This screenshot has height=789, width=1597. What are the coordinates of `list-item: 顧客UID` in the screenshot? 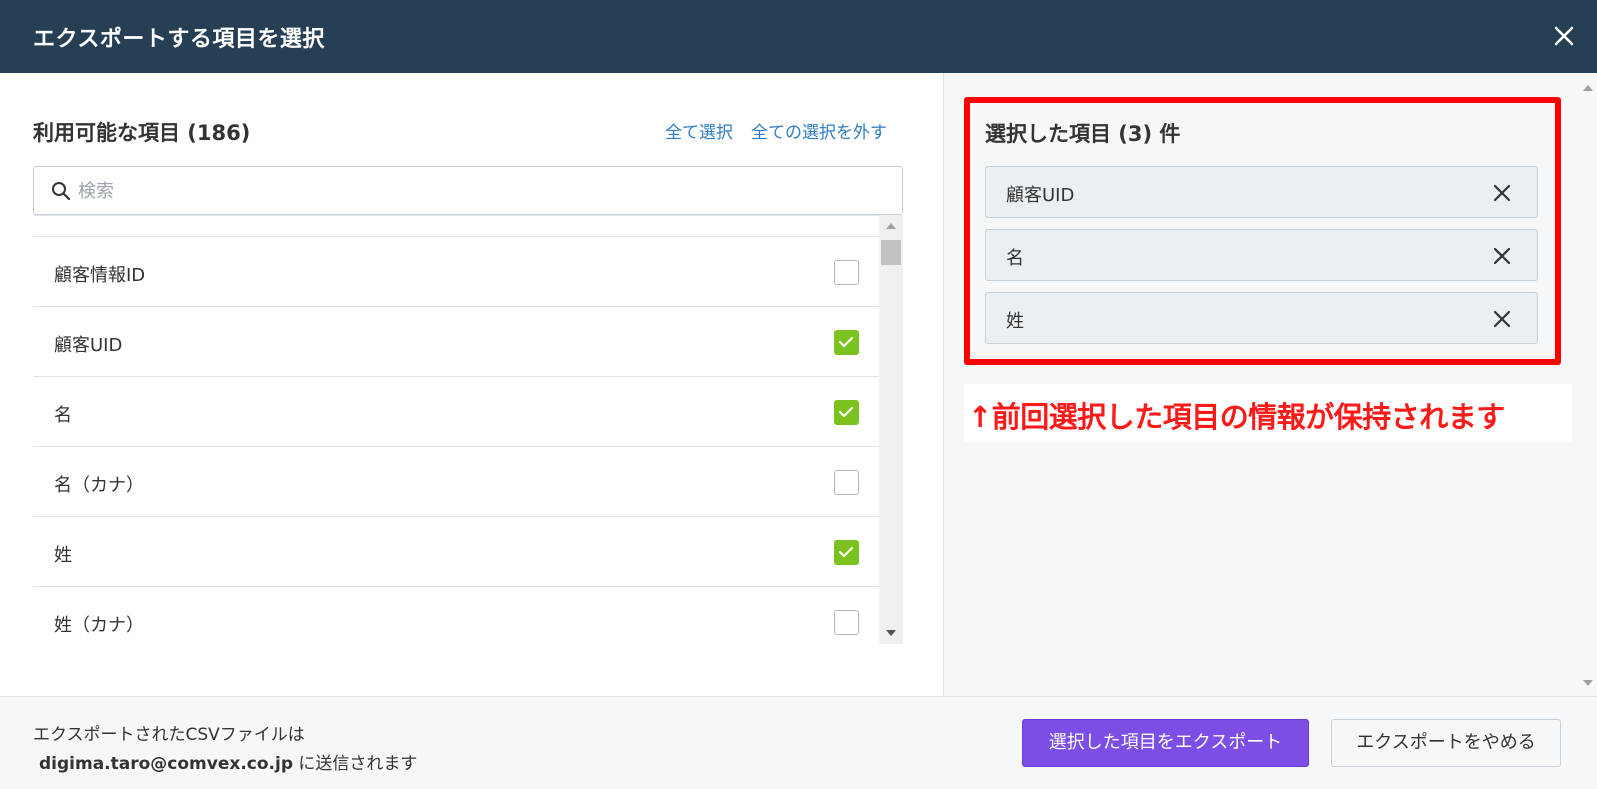 It's located at (456, 342).